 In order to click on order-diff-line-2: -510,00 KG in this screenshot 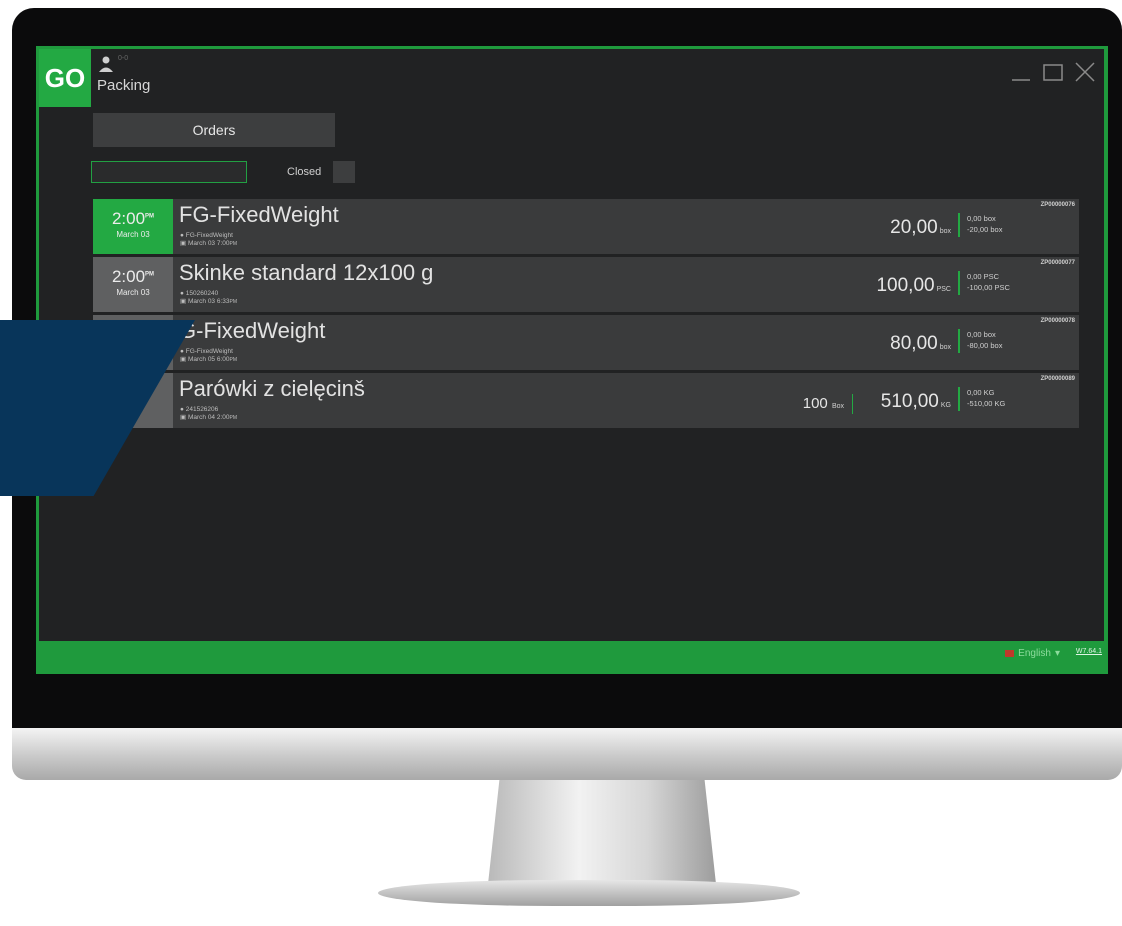, I will do `click(986, 403)`.